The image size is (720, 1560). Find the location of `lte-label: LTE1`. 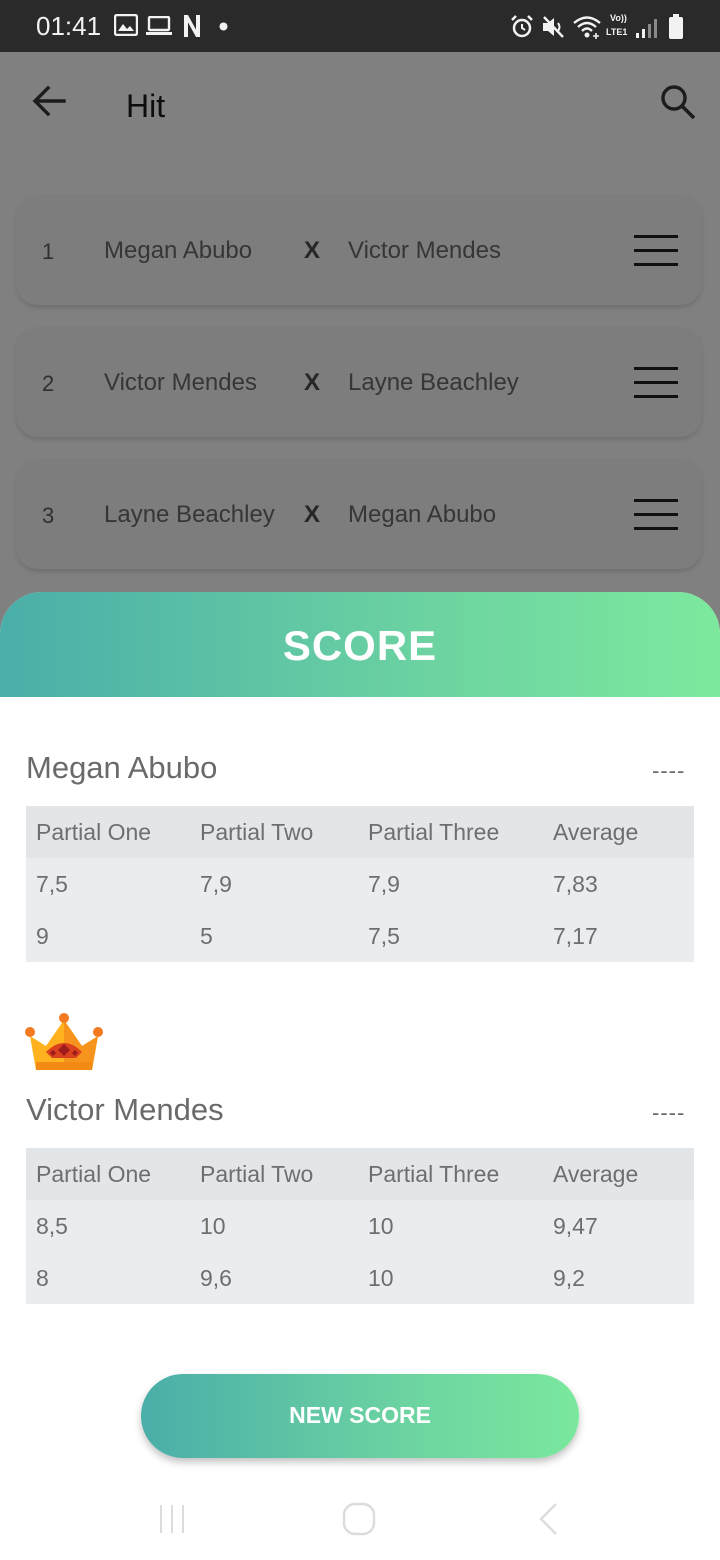

lte-label: LTE1 is located at coordinates (617, 32).